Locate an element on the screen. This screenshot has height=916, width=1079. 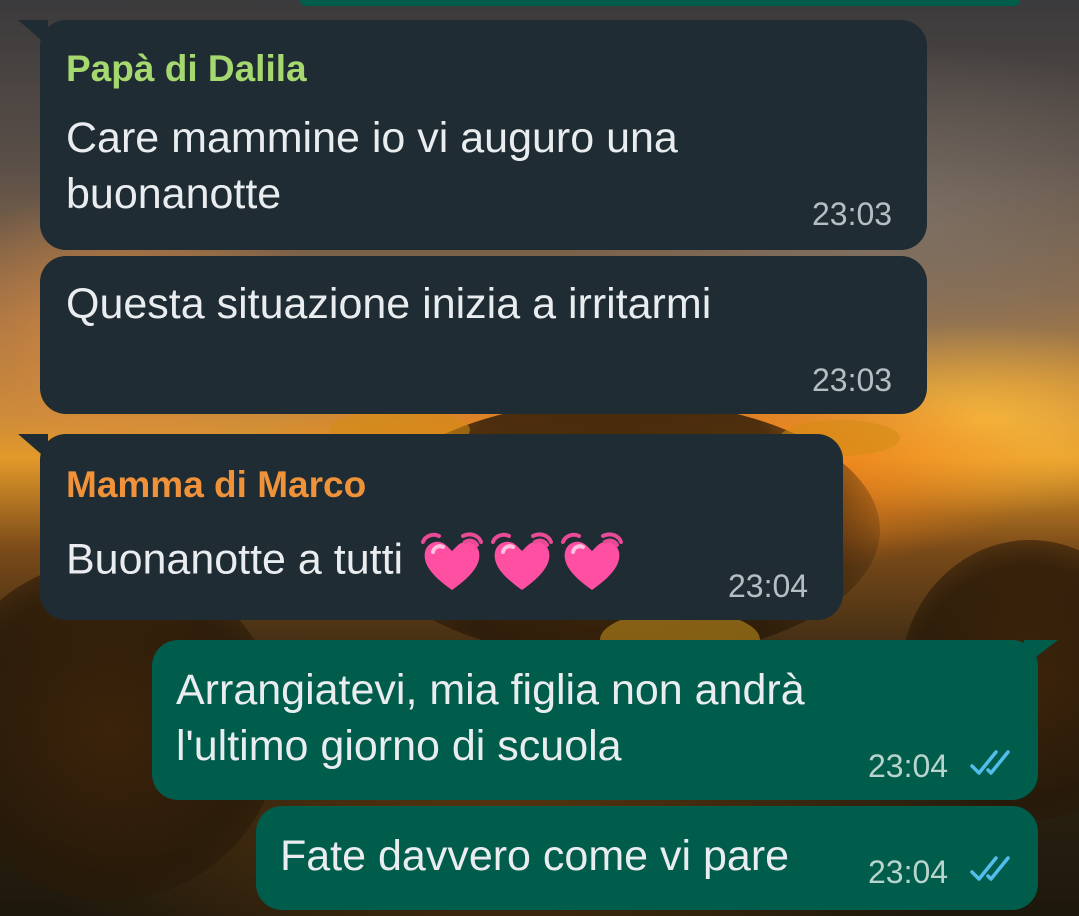
message-text-content: Buonanotte a tutti is located at coordinates (235, 559).